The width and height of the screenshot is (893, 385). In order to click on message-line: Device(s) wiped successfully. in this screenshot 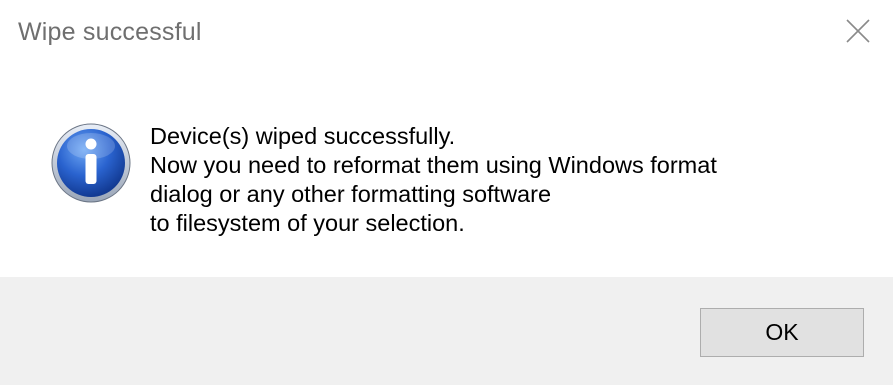, I will do `click(303, 136)`.